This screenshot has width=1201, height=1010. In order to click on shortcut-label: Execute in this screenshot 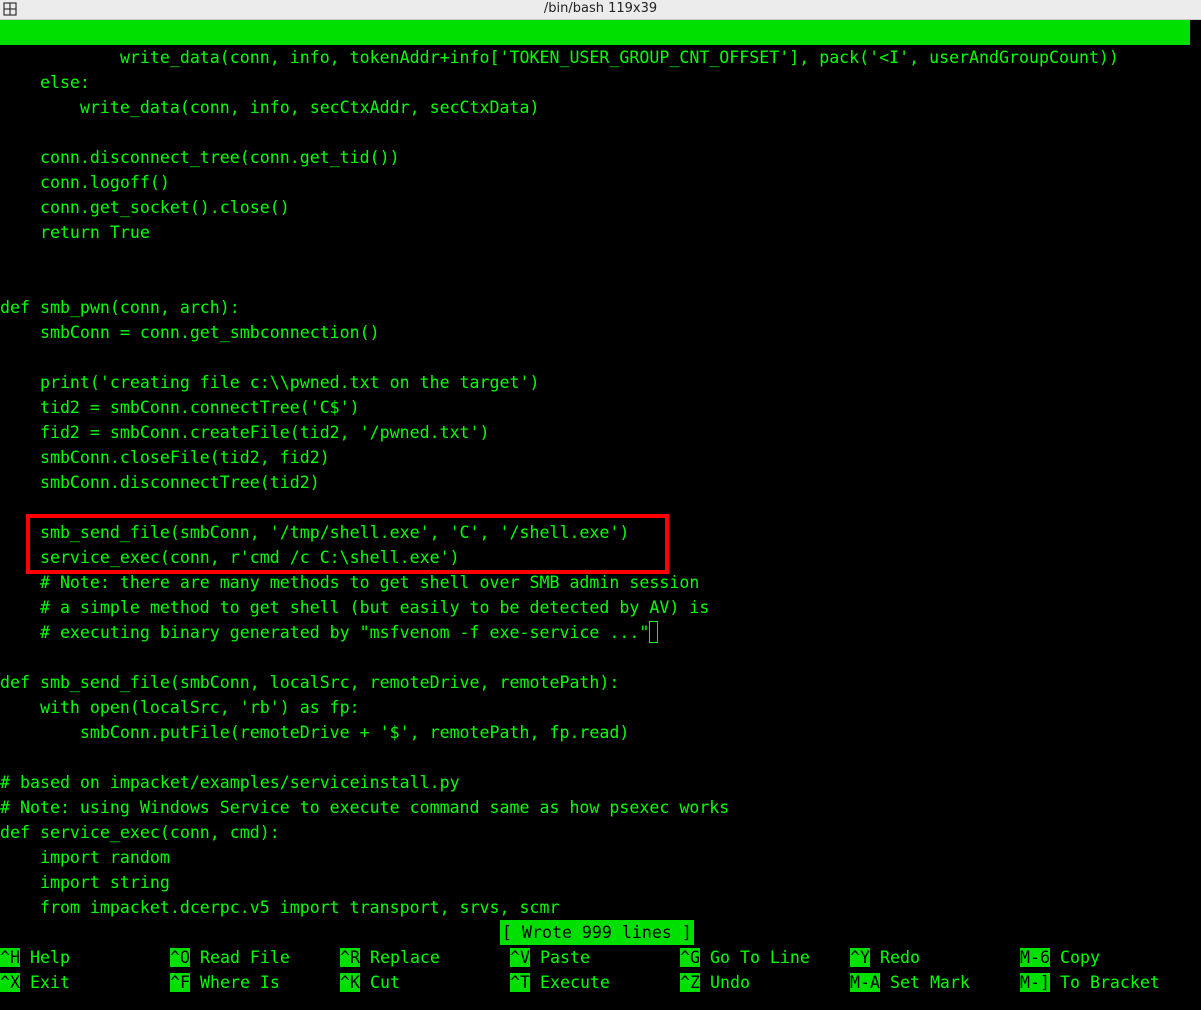, I will do `click(574, 982)`.